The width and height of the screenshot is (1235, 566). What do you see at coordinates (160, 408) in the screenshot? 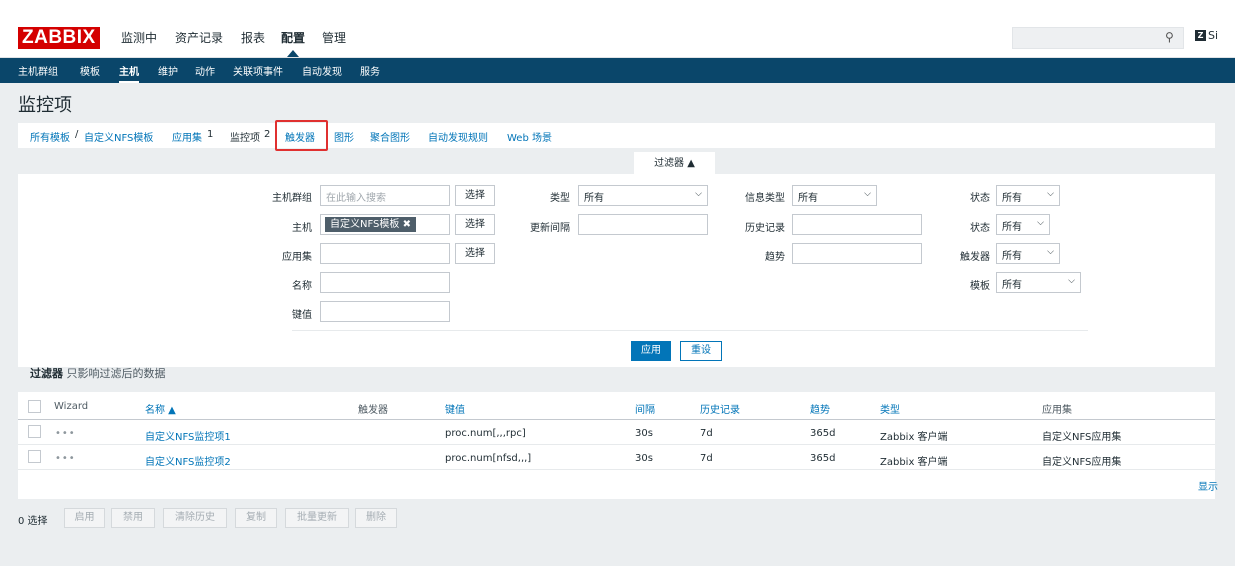
I see `column-header-name: 名称 ▲` at bounding box center [160, 408].